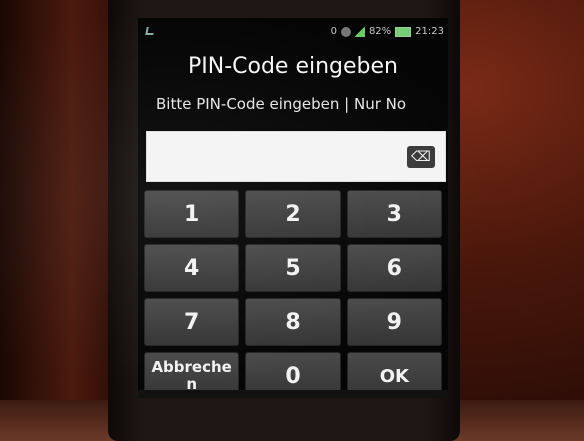 The image size is (584, 441). What do you see at coordinates (192, 268) in the screenshot?
I see `key-4: 4` at bounding box center [192, 268].